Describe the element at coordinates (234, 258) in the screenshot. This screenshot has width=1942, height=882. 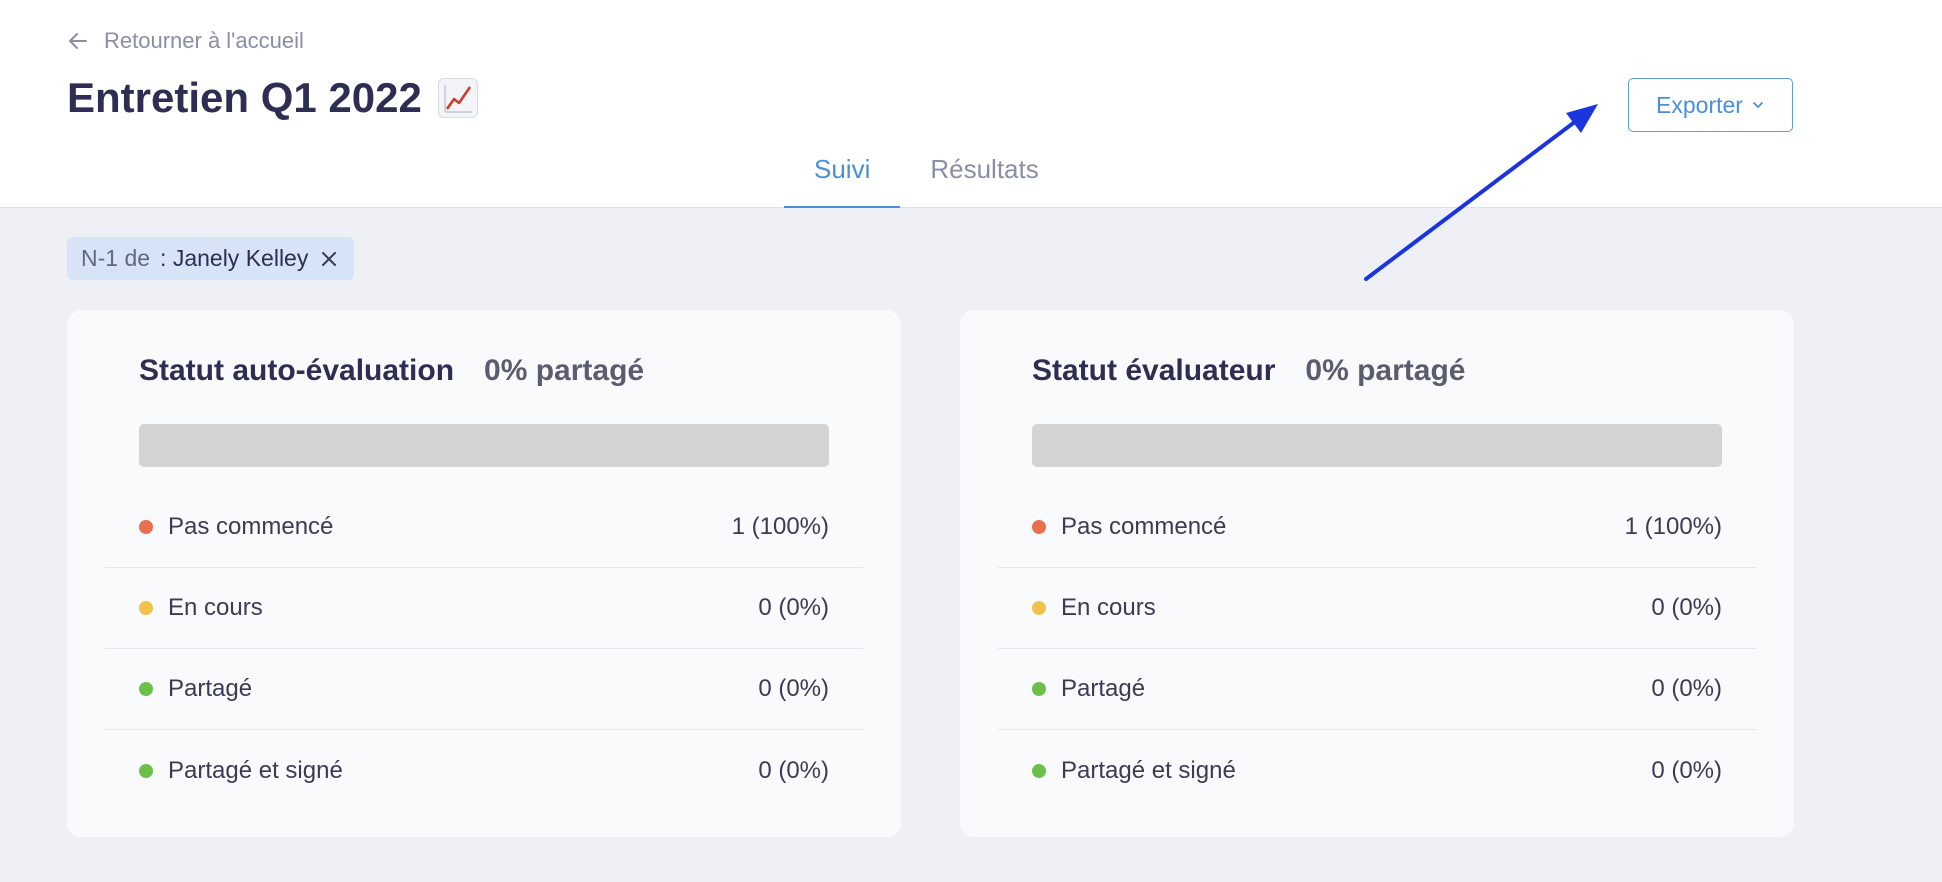
I see `filter-value: : Janely Kelley` at that location.